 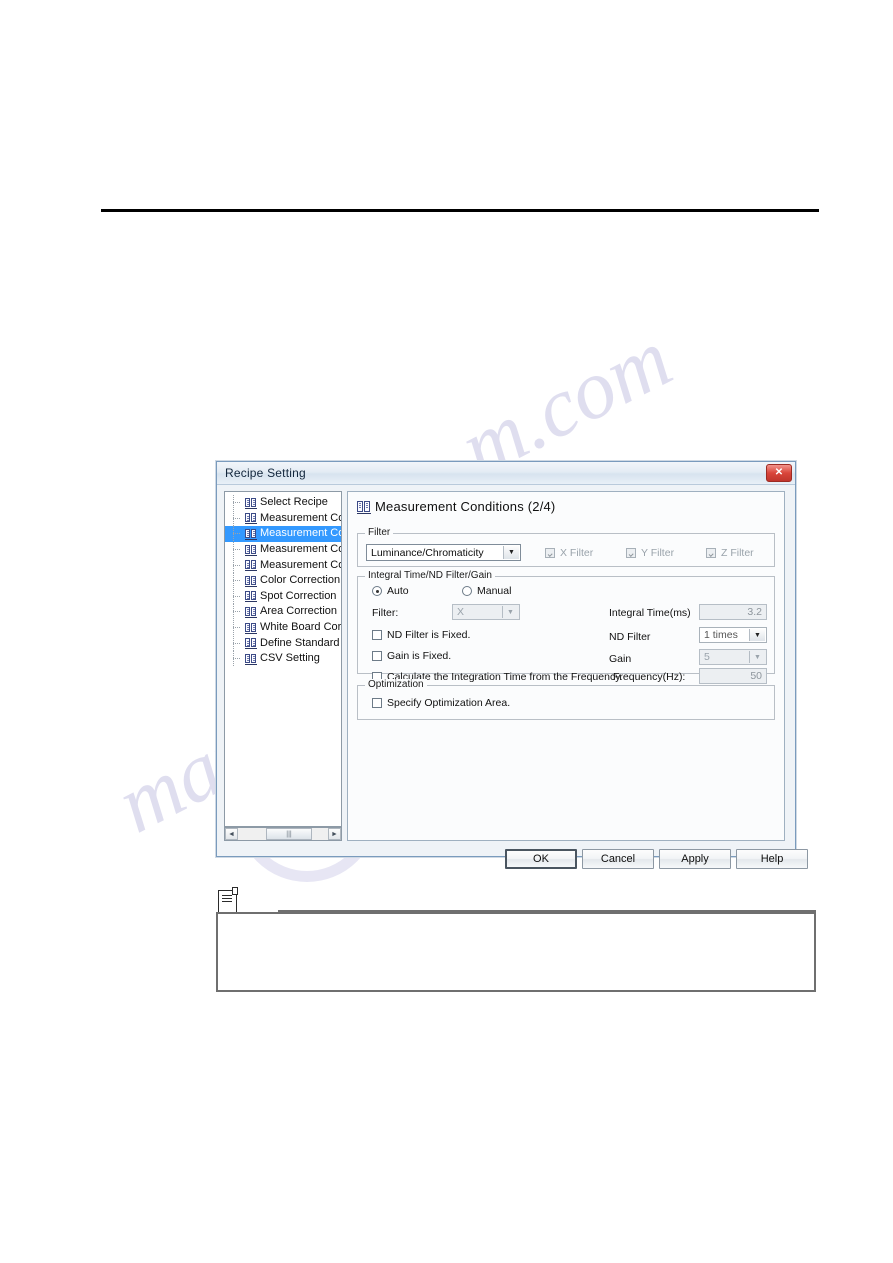 What do you see at coordinates (620, 659) in the screenshot?
I see `gain-label: Gain` at bounding box center [620, 659].